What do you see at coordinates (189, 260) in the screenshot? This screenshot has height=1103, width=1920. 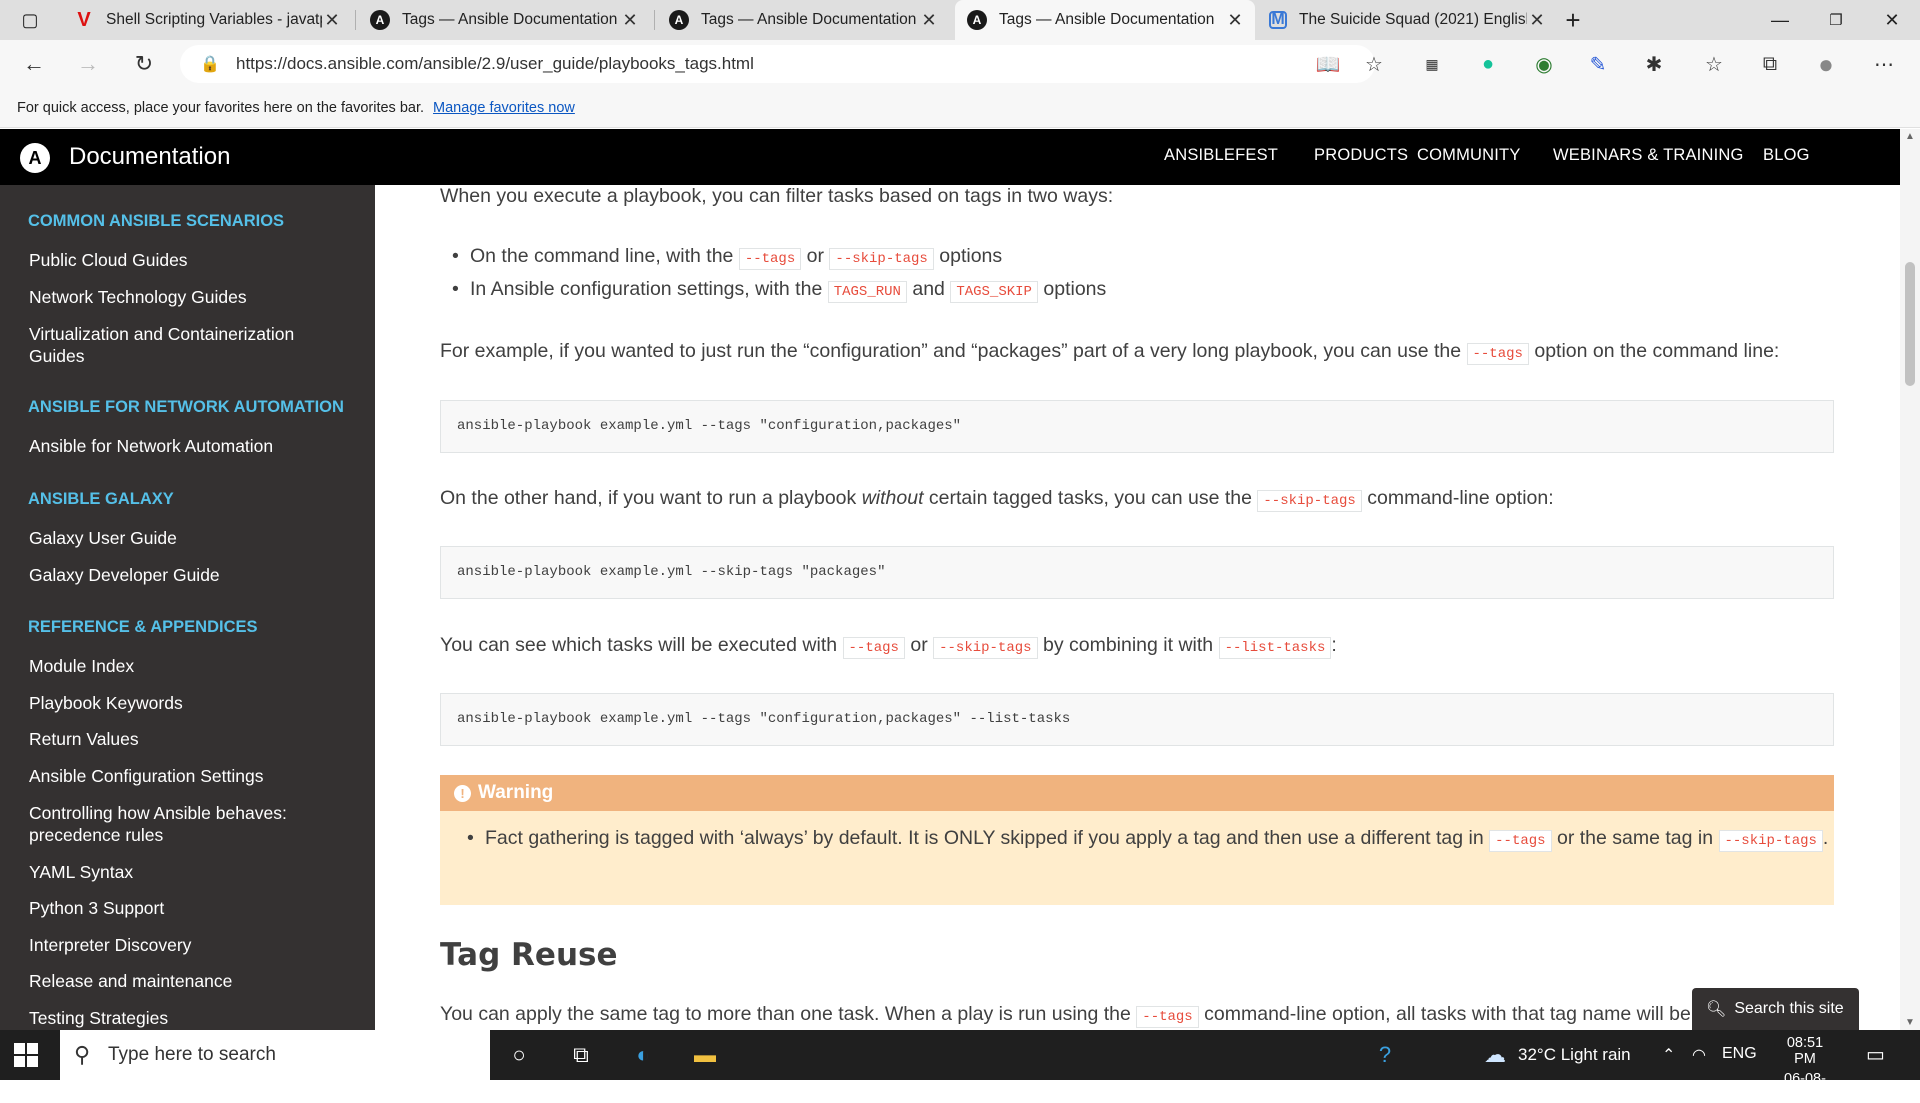 I see `sidebar-item: Public Cloud Guides` at bounding box center [189, 260].